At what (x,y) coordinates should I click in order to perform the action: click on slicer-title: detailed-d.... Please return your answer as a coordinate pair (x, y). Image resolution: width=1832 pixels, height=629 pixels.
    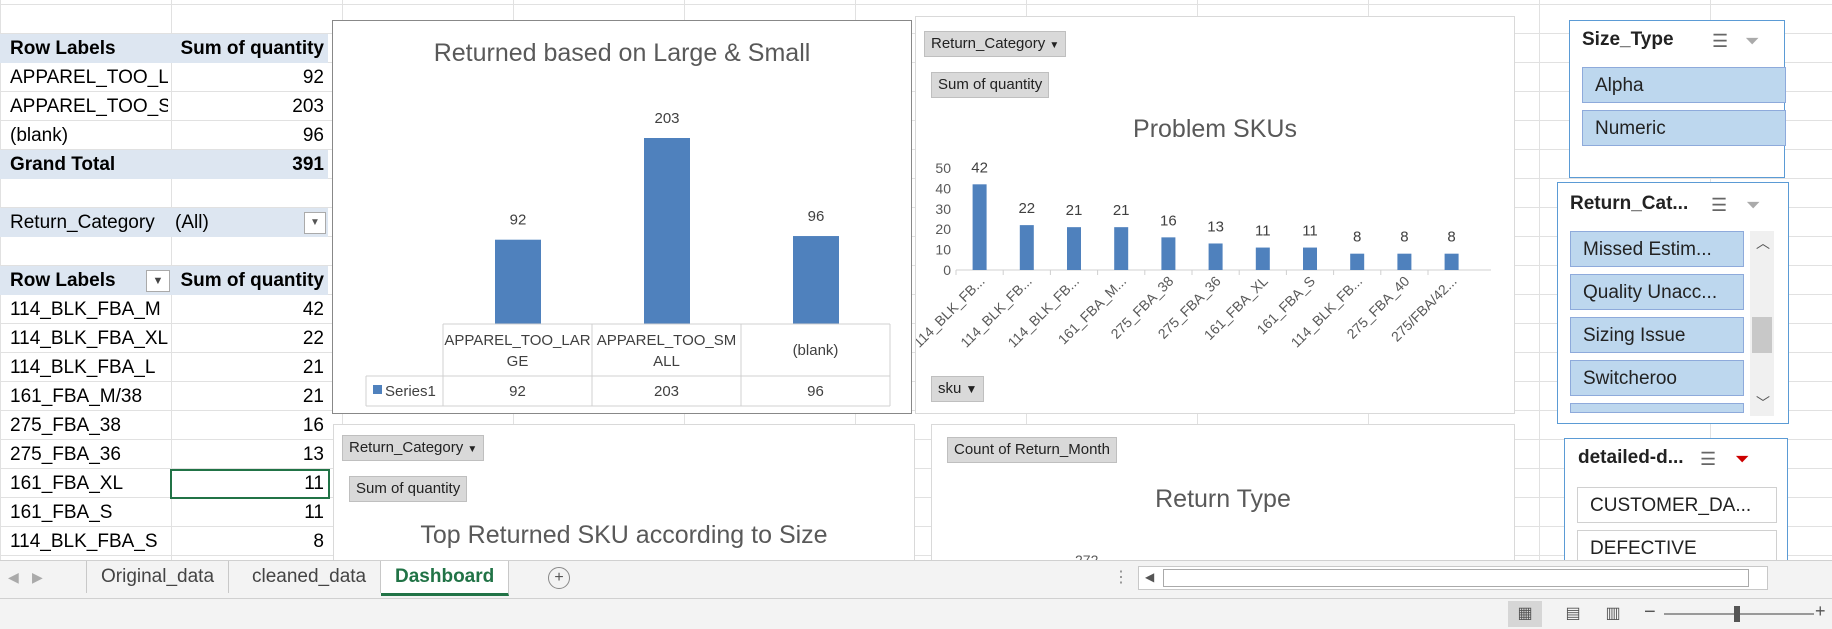
    Looking at the image, I should click on (1631, 457).